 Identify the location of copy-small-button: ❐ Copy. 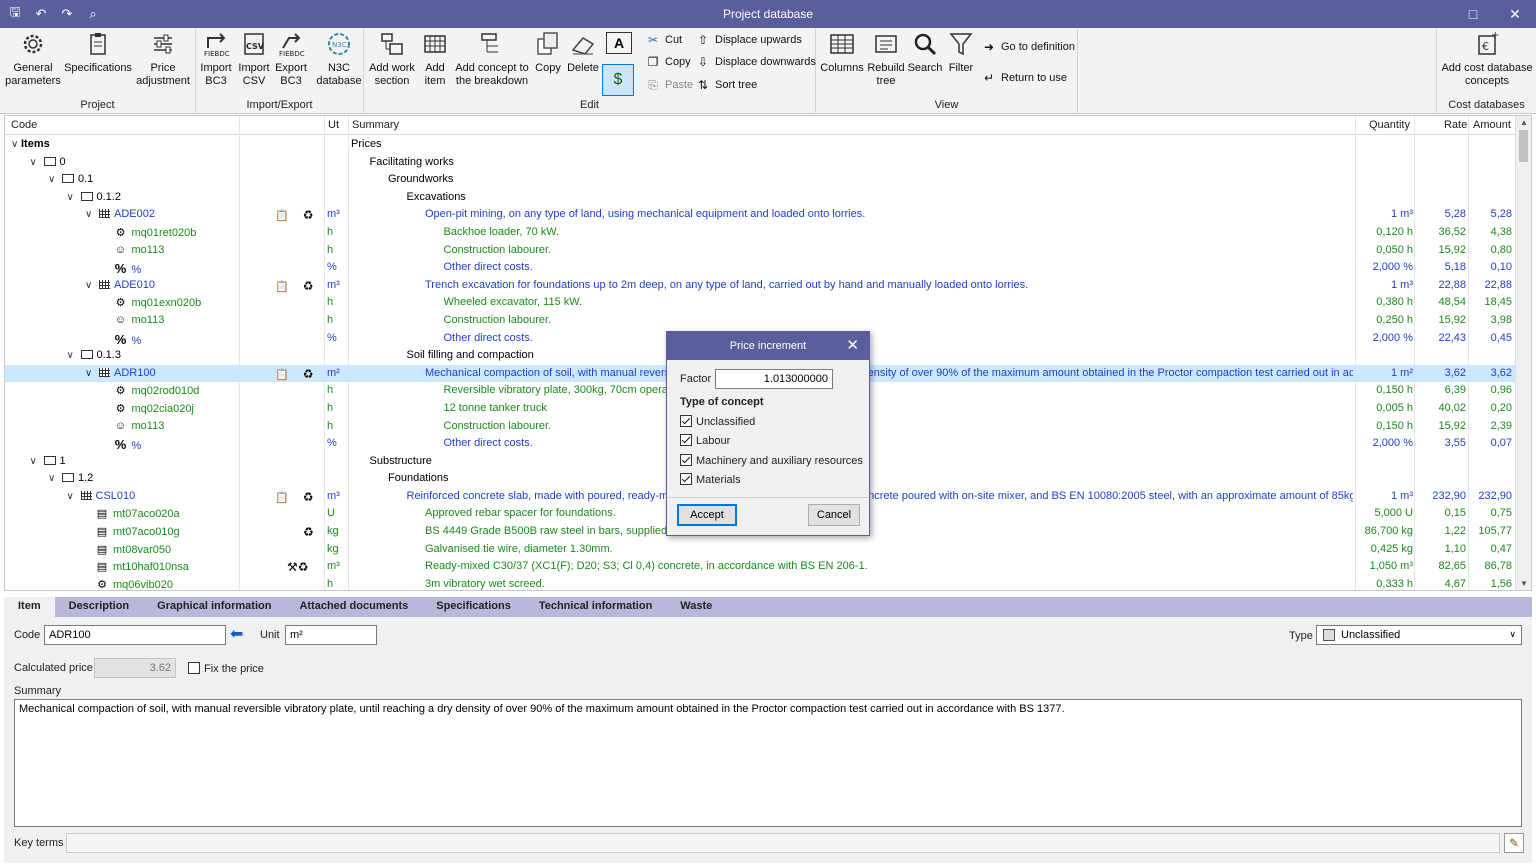
(668, 62).